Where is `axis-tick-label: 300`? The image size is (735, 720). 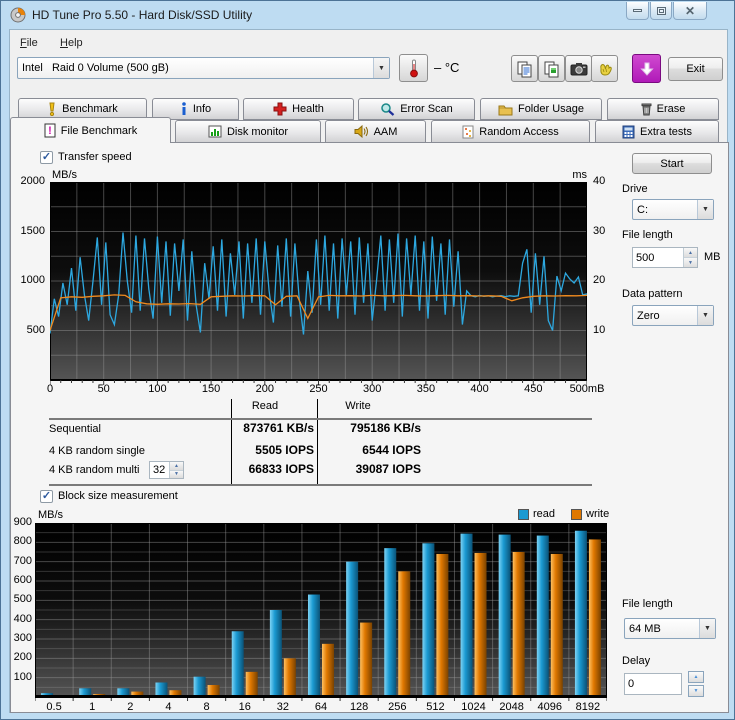
axis-tick-label: 300 is located at coordinates (22, 638).